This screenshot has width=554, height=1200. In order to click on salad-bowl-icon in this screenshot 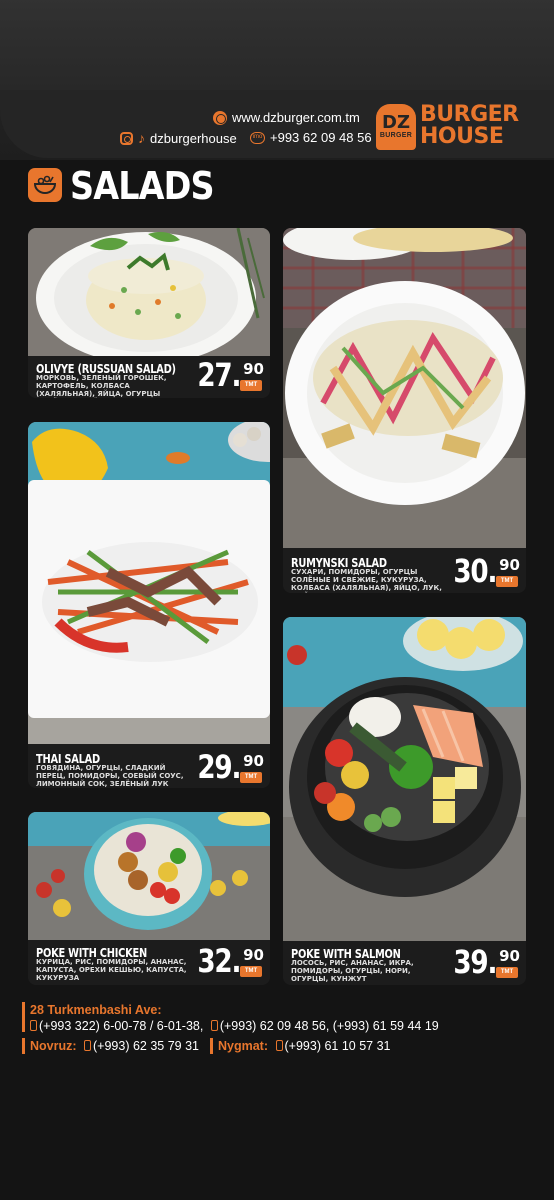, I will do `click(45, 185)`.